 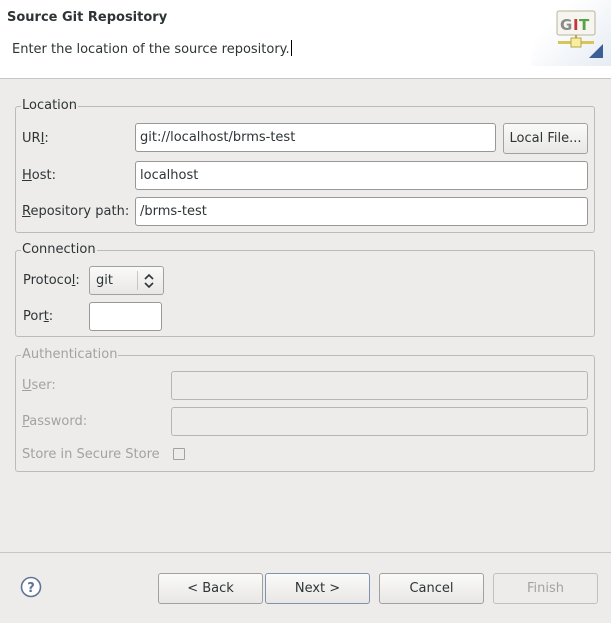 I want to click on svg-text: G, so click(x=566, y=25).